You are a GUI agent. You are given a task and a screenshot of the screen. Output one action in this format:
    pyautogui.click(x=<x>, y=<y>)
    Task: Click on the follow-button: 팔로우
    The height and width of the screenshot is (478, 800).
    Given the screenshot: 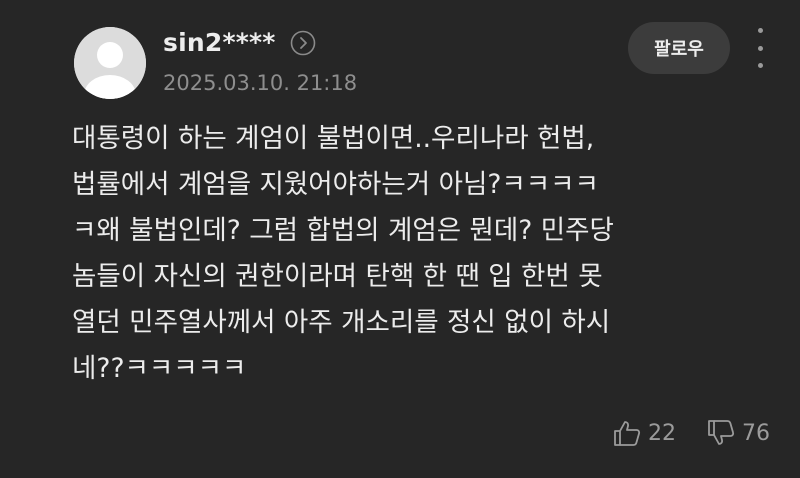 What is the action you would take?
    pyautogui.click(x=679, y=48)
    